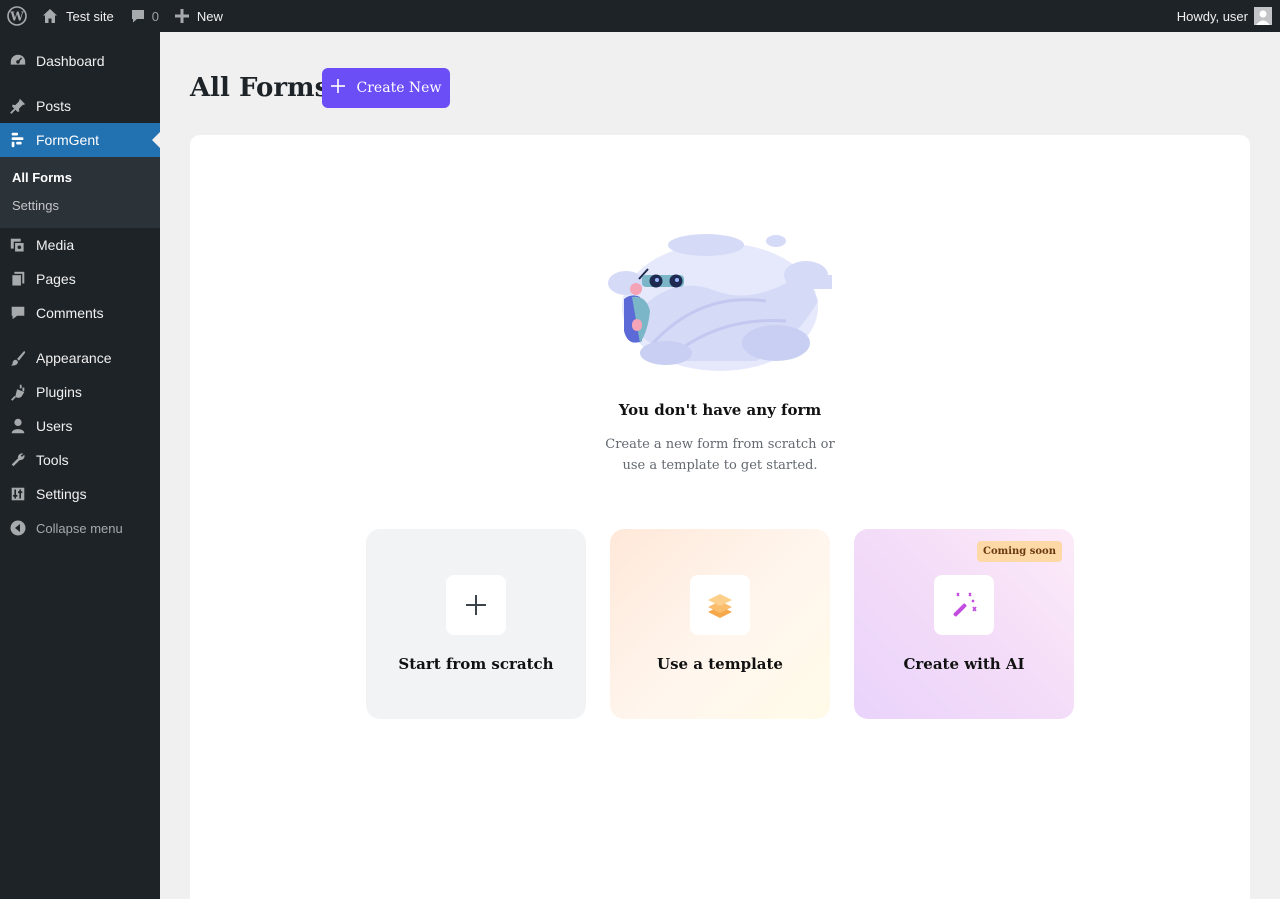  I want to click on sidebar-item-label: FormGent, so click(68, 140).